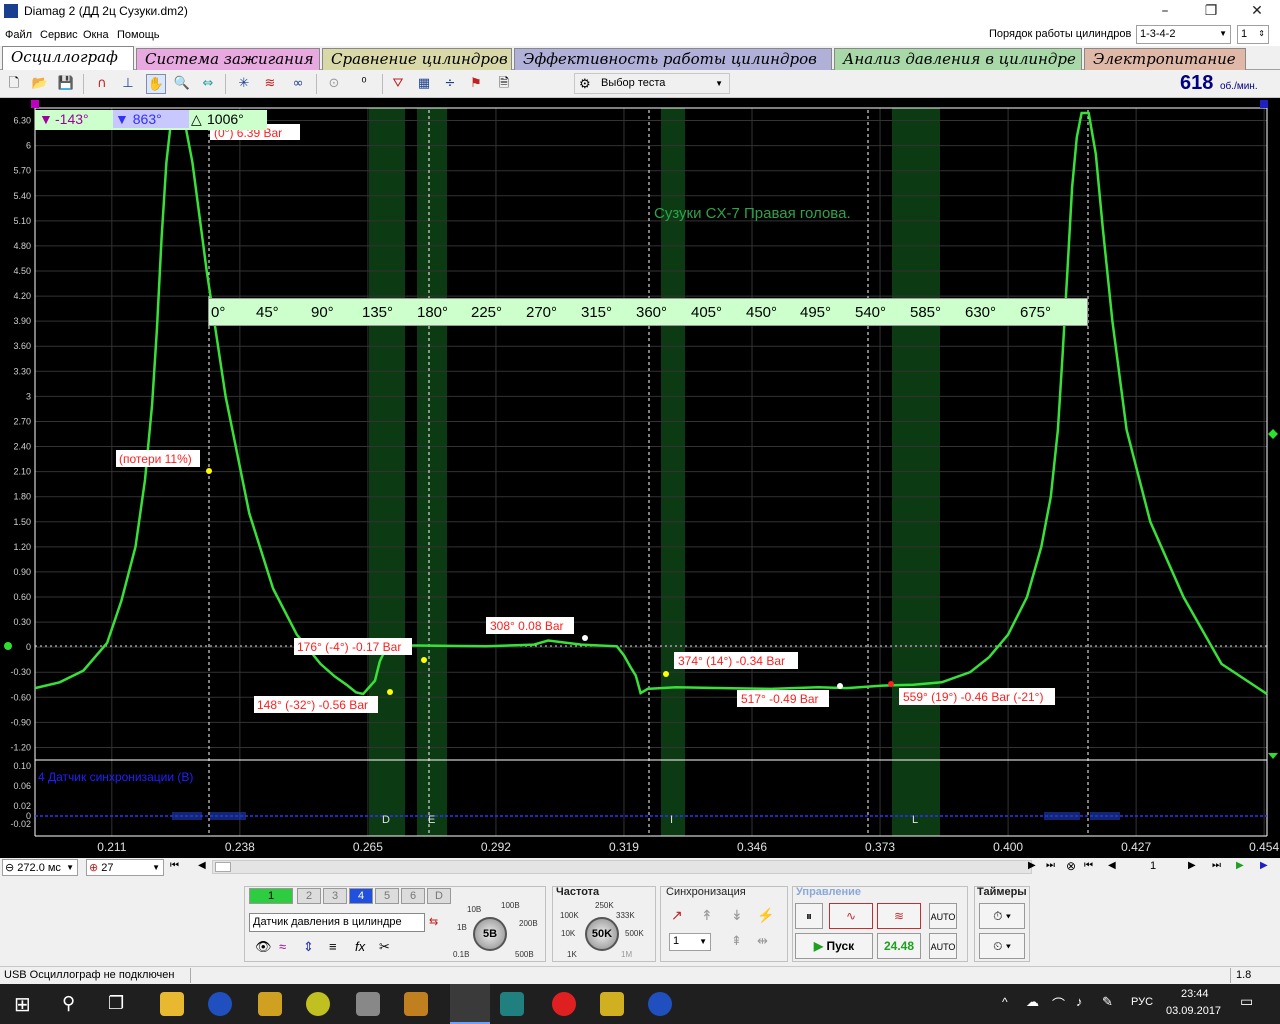 The width and height of the screenshot is (1280, 1024). I want to click on auto-button: AUTO, so click(943, 916).